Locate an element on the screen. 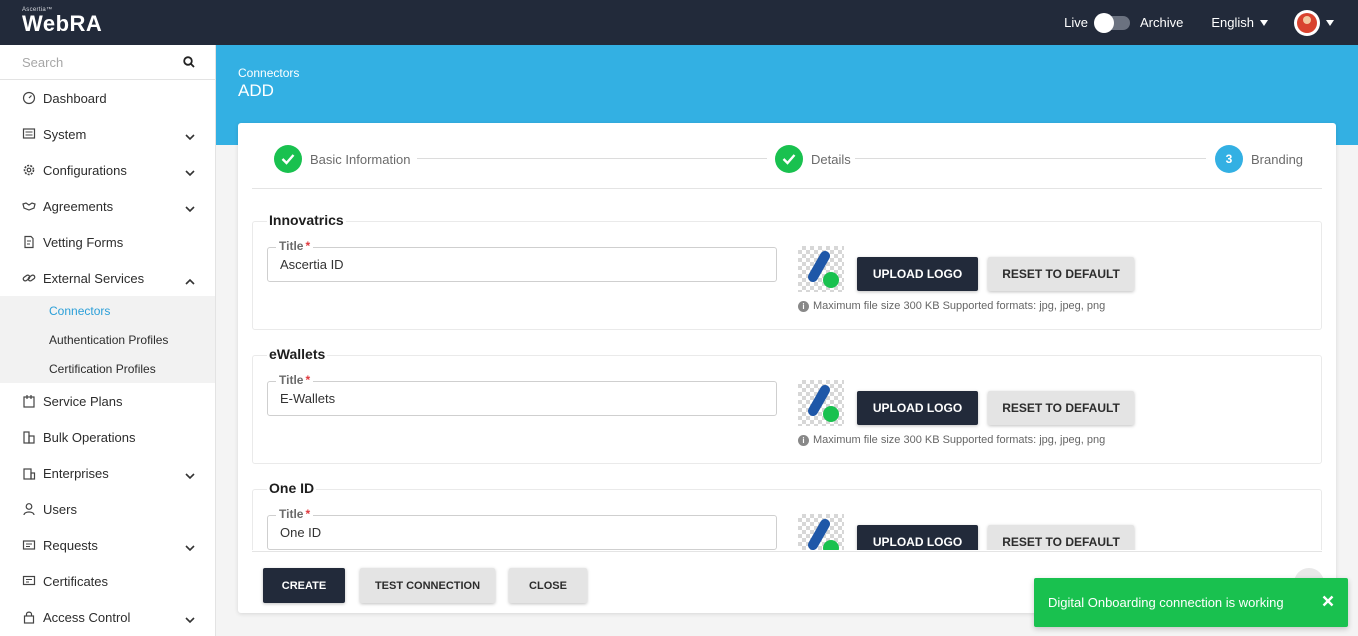 The height and width of the screenshot is (636, 1358). sidebar-item-configurations: Configurations is located at coordinates (107, 170).